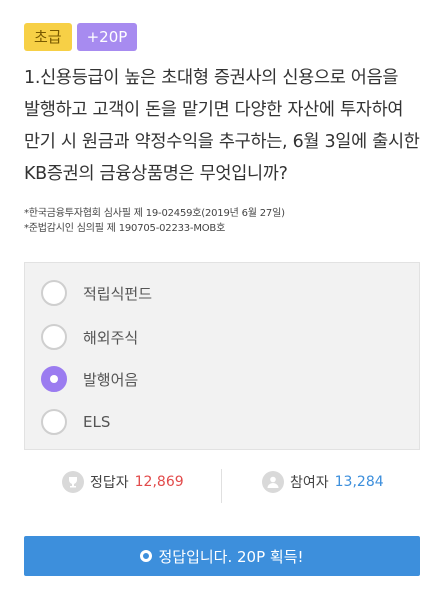  What do you see at coordinates (118, 293) in the screenshot?
I see `option-label: 적립식펀드` at bounding box center [118, 293].